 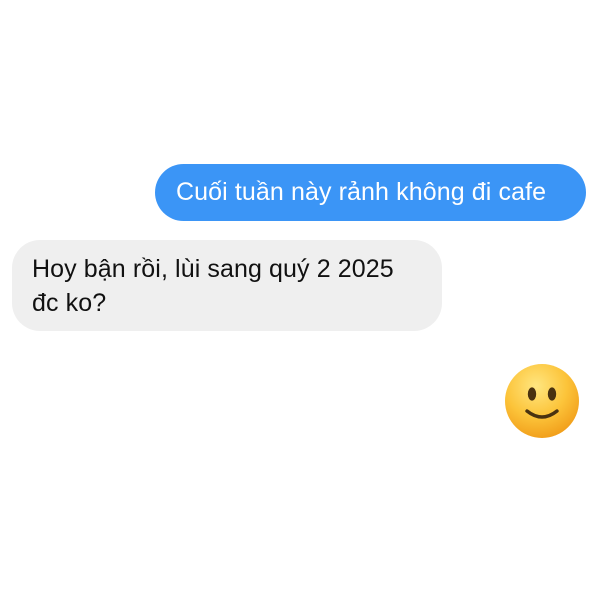 I want to click on received-message-bubble: Hoy bận rồi, lùi sang quý 2 2025 đc ko?, so click(x=227, y=285).